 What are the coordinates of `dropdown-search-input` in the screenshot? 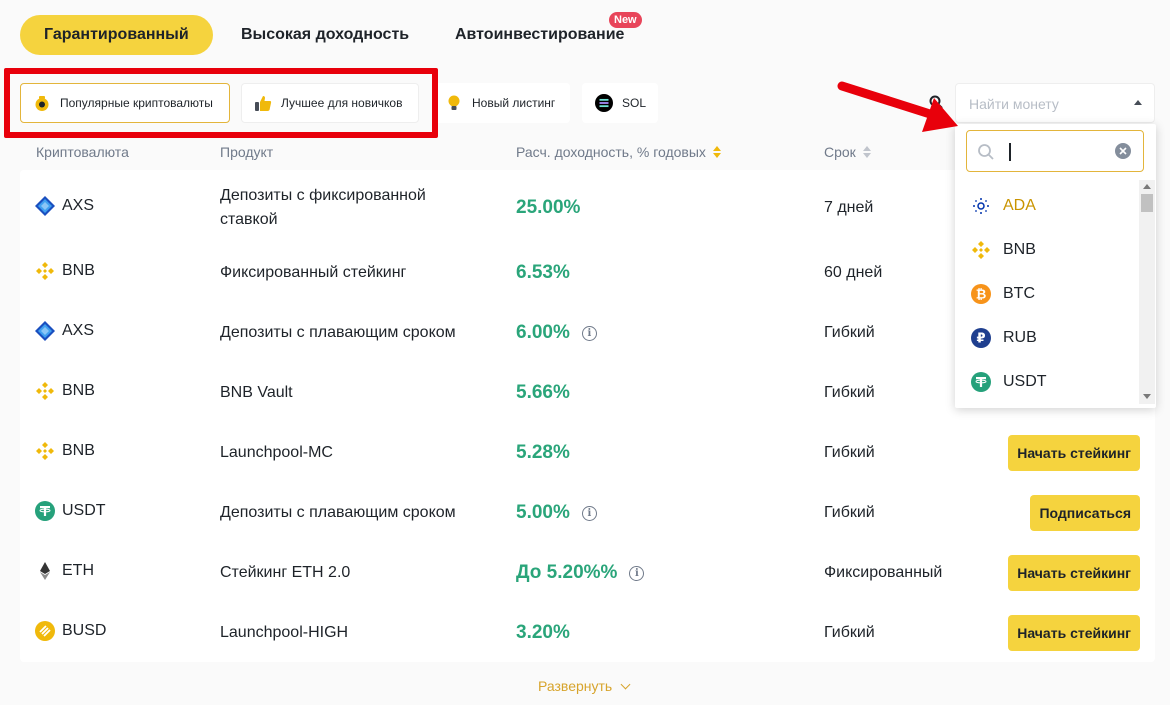 It's located at (1055, 151).